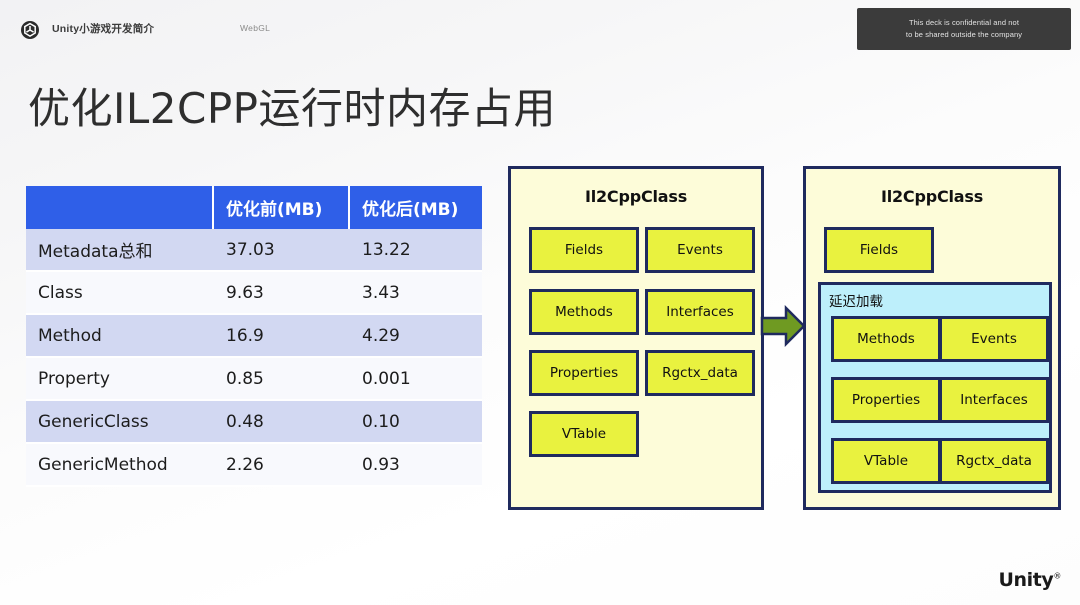 This screenshot has height=605, width=1080. What do you see at coordinates (120, 336) in the screenshot?
I see `row-name: Method` at bounding box center [120, 336].